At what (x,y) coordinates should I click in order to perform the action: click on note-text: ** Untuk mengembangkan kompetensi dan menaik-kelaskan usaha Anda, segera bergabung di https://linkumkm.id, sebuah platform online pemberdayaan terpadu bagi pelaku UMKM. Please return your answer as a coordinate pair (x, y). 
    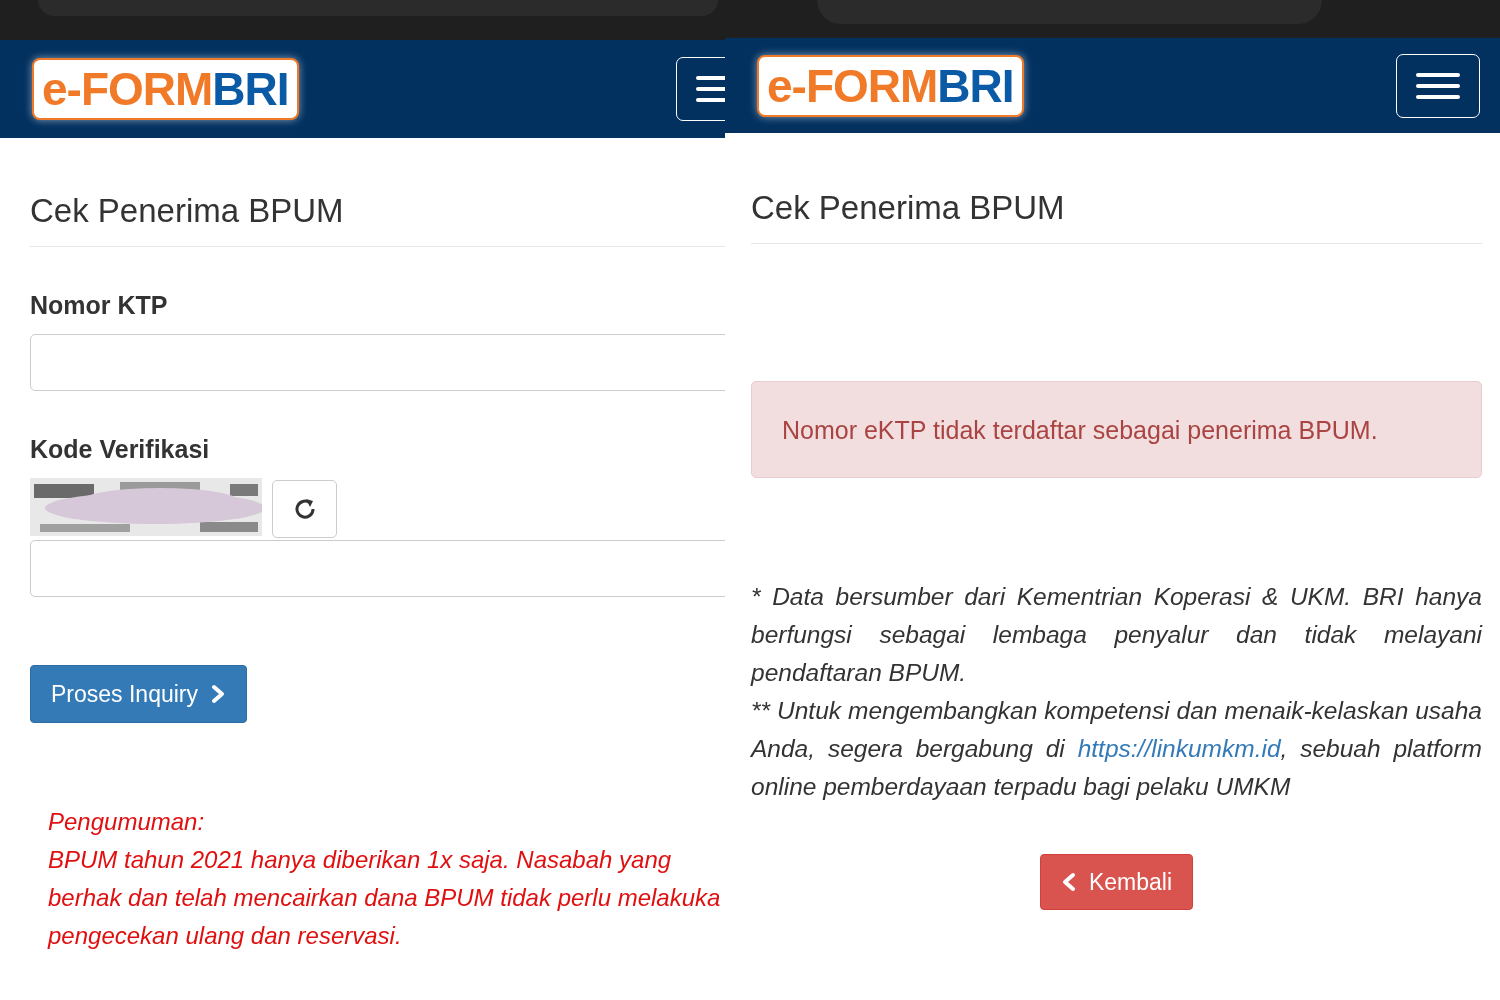
    Looking at the image, I should click on (1116, 749).